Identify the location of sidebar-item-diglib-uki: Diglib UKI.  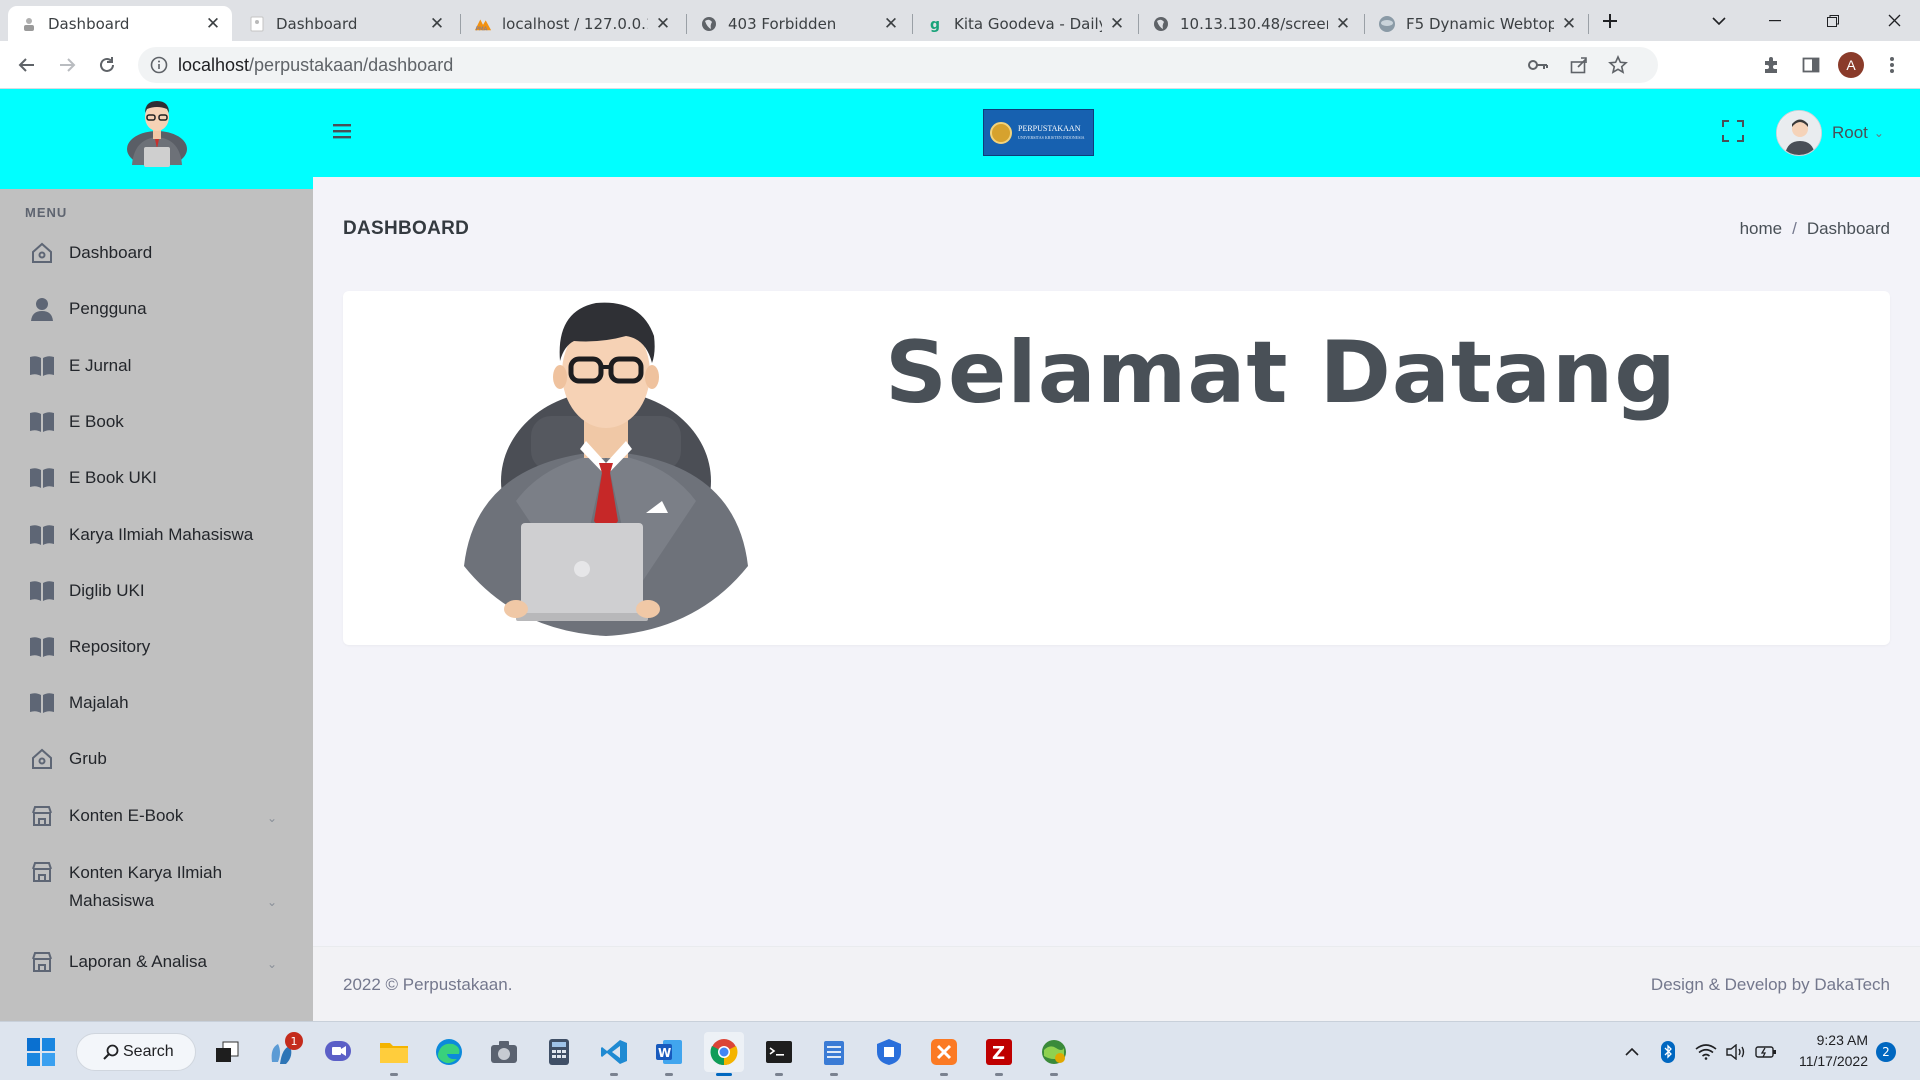
(156, 591).